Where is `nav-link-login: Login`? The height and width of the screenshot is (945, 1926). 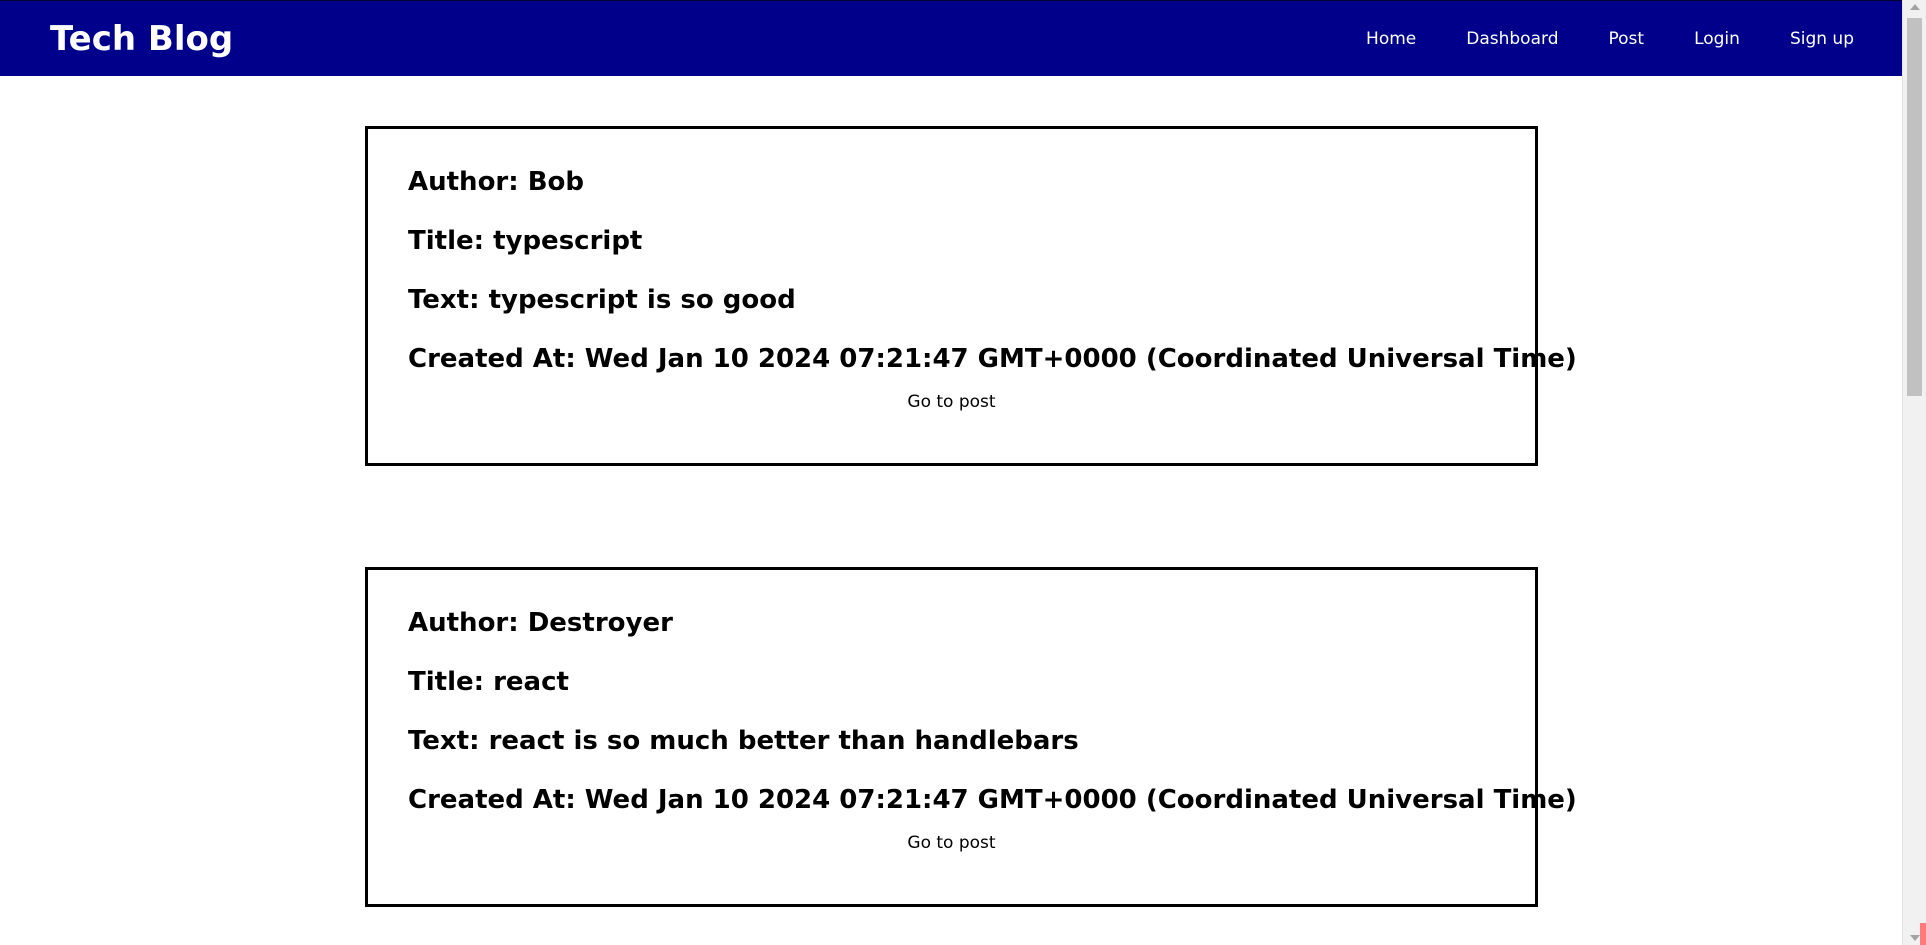 nav-link-login: Login is located at coordinates (1717, 39).